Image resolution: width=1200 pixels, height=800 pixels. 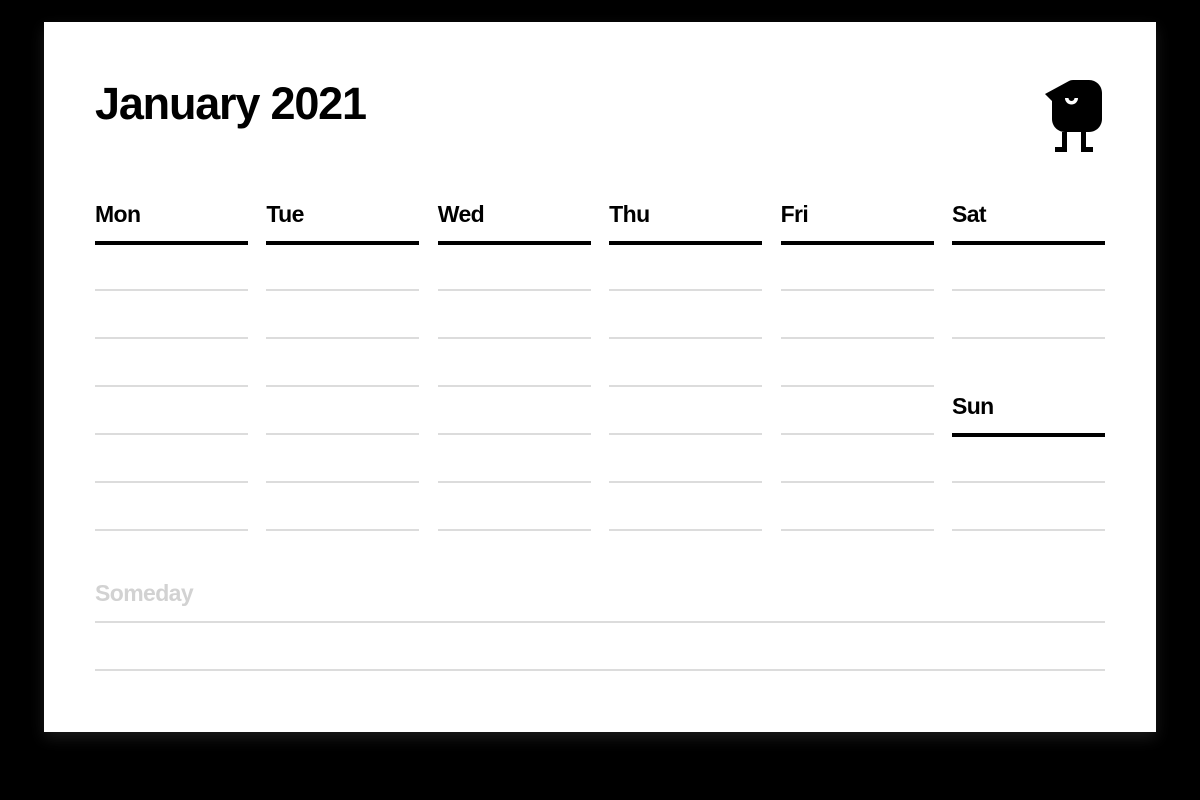 What do you see at coordinates (118, 214) in the screenshot?
I see `day-label-mon: Mon` at bounding box center [118, 214].